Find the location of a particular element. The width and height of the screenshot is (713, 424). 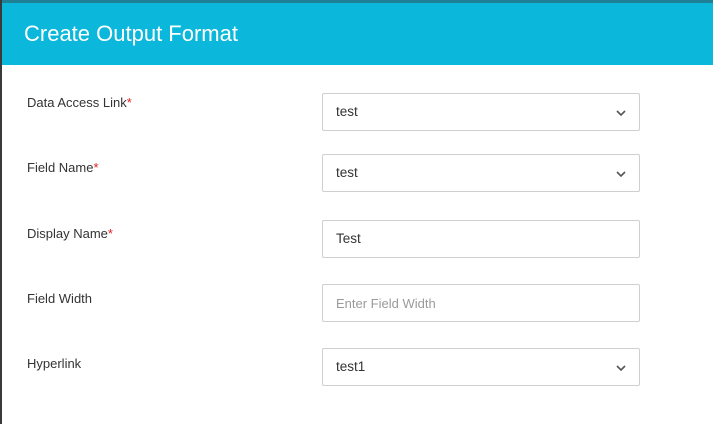

hyperlink-row: Hyperlink test1 is located at coordinates (356, 372).